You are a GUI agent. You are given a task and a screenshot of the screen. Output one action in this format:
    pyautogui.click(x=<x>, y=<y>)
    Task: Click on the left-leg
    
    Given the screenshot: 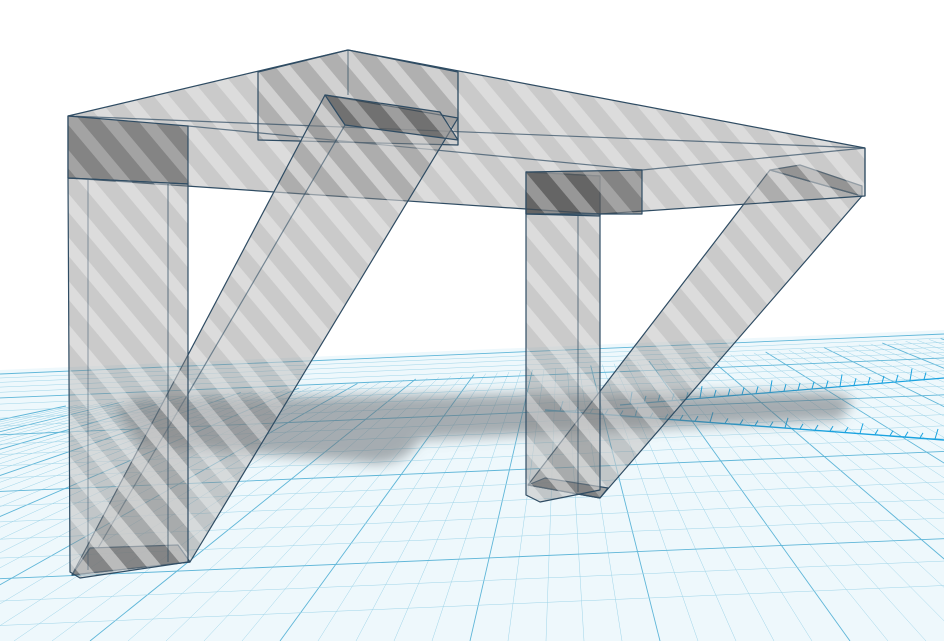 What is the action you would take?
    pyautogui.click(x=128, y=378)
    